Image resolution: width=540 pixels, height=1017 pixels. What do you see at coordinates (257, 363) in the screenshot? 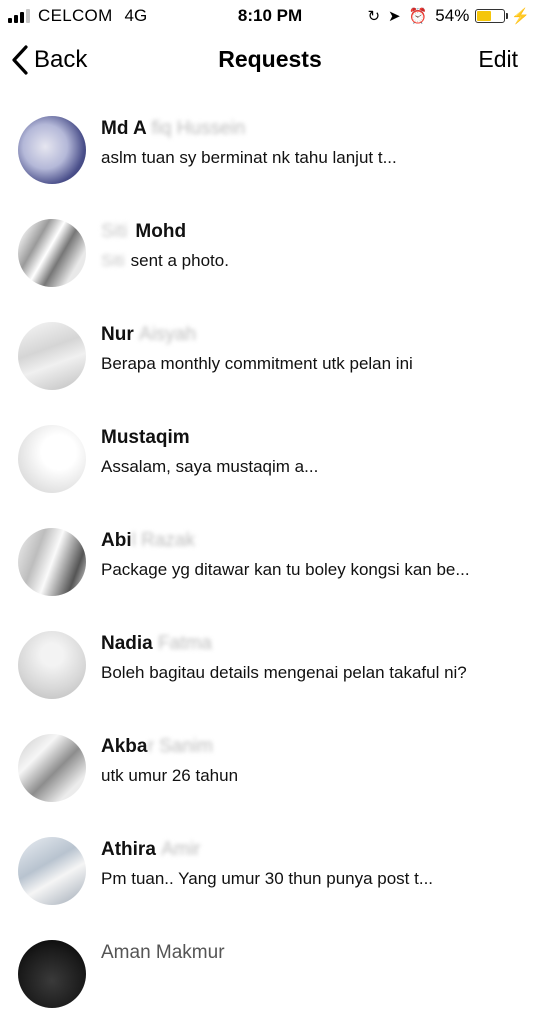
I see `request-message-preview: Berapa monthly commitment utk pelan ini` at bounding box center [257, 363].